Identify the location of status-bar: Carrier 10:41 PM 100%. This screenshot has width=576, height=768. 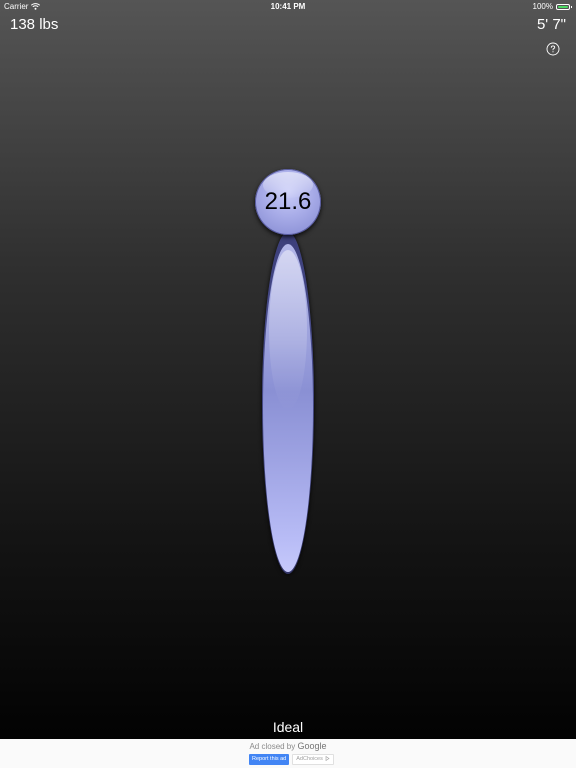
(288, 6).